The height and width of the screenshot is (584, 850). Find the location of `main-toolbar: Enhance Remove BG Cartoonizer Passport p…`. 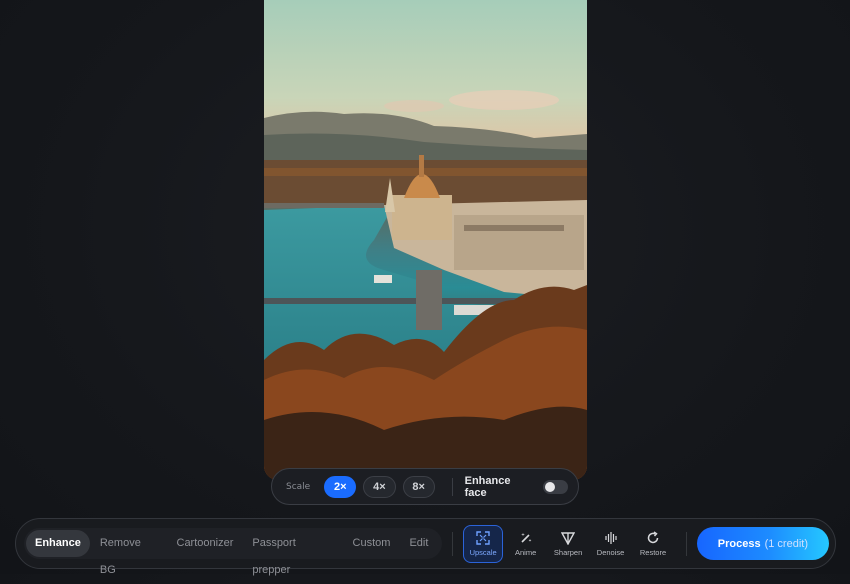

main-toolbar: Enhance Remove BG Cartoonizer Passport p… is located at coordinates (425, 547).